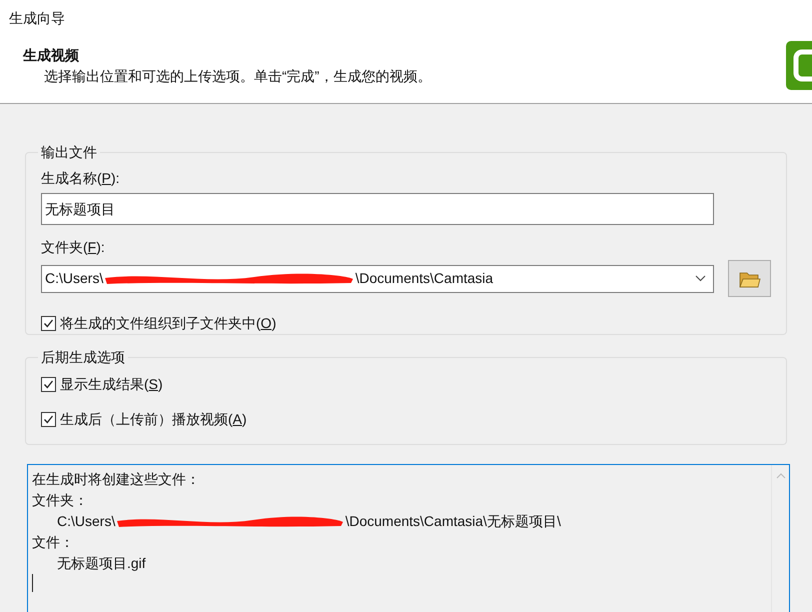  What do you see at coordinates (69, 152) in the screenshot?
I see `group-title: 输出文件` at bounding box center [69, 152].